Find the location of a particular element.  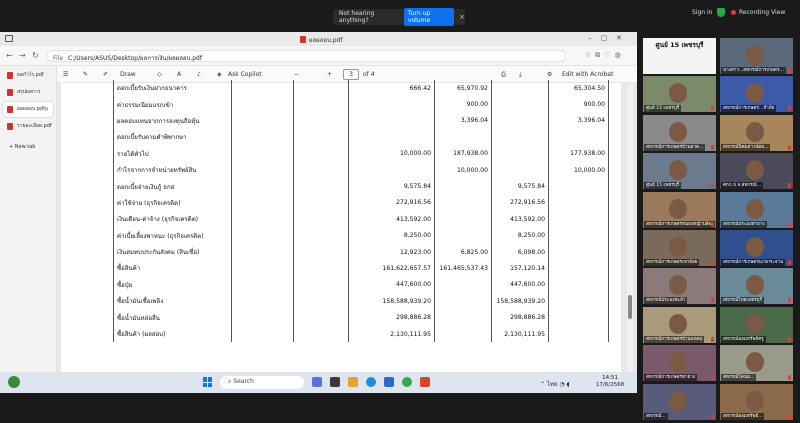

amount-cell: 157,120.14 is located at coordinates (520, 268).